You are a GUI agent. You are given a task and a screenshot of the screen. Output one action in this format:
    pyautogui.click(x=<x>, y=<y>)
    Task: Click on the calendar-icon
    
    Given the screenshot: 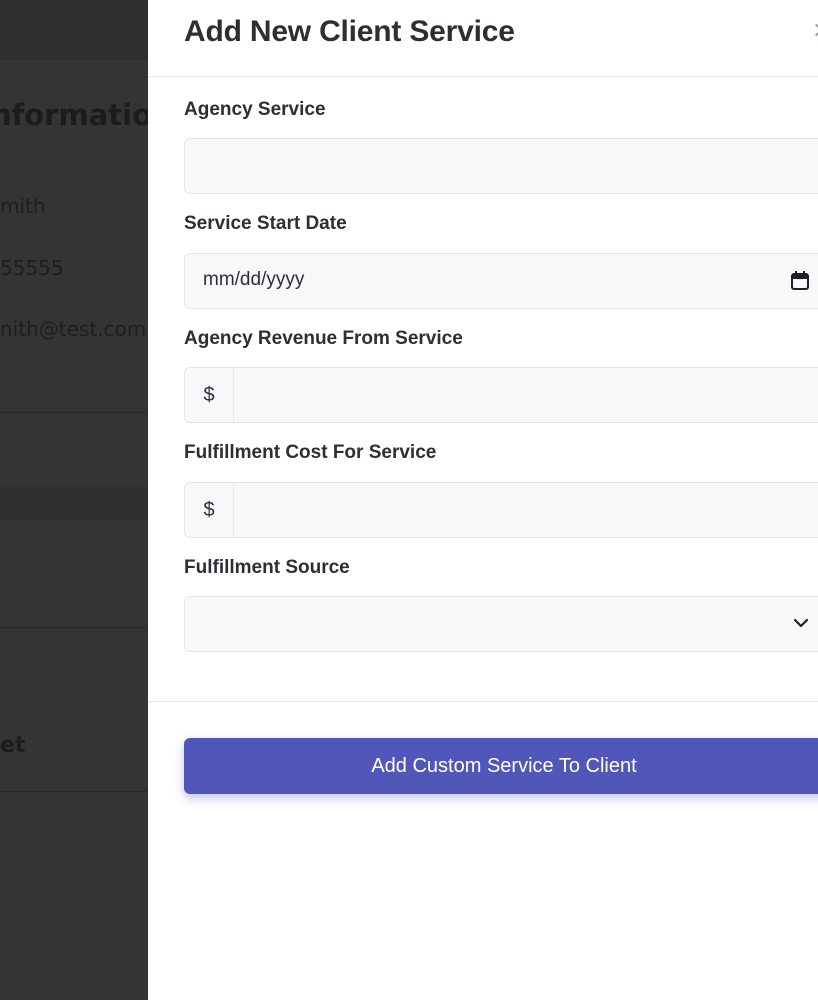 What is the action you would take?
    pyautogui.click(x=800, y=280)
    